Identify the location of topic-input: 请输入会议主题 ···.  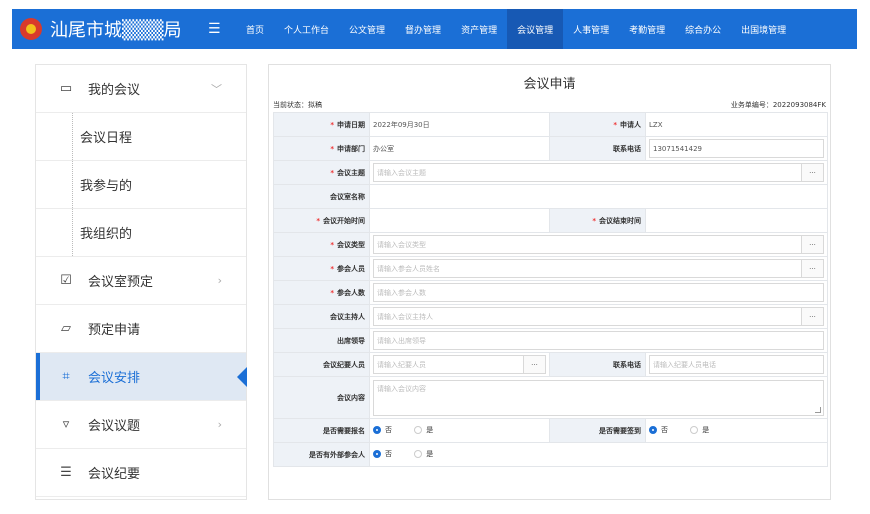
(598, 172).